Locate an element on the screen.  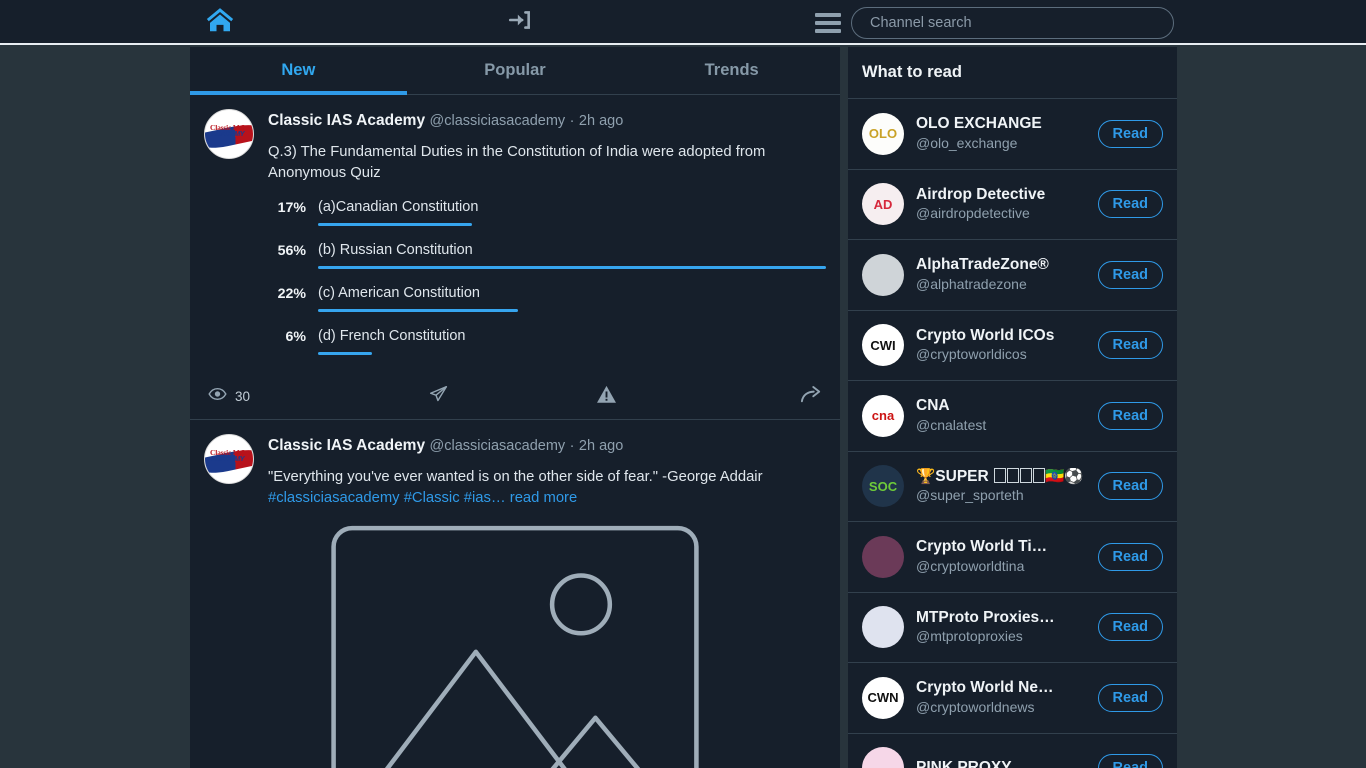
channel-recommendation-item: MTProto Proxies… @mtprotoproxies Read is located at coordinates (1012, 628).